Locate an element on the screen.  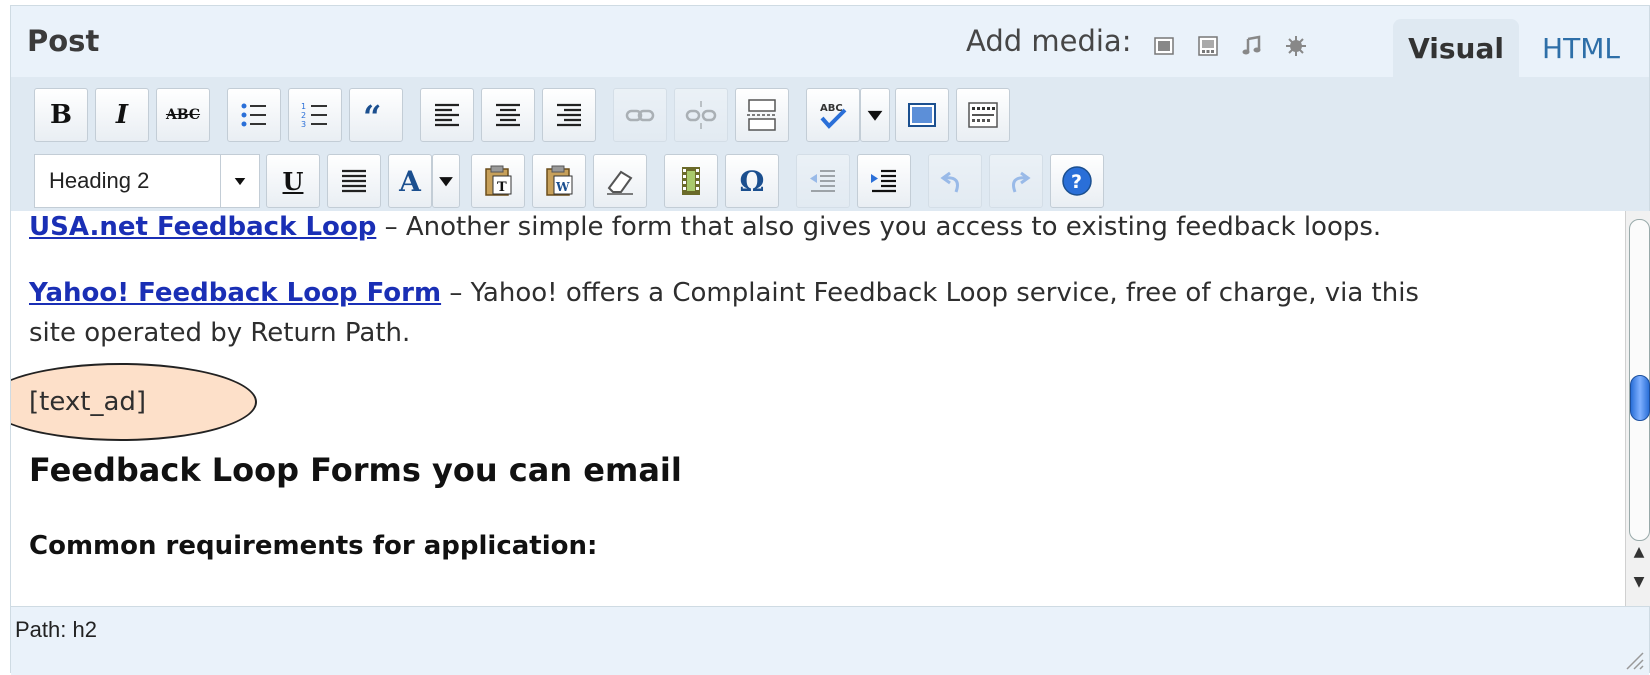
italic-button: I is located at coordinates (122, 115).